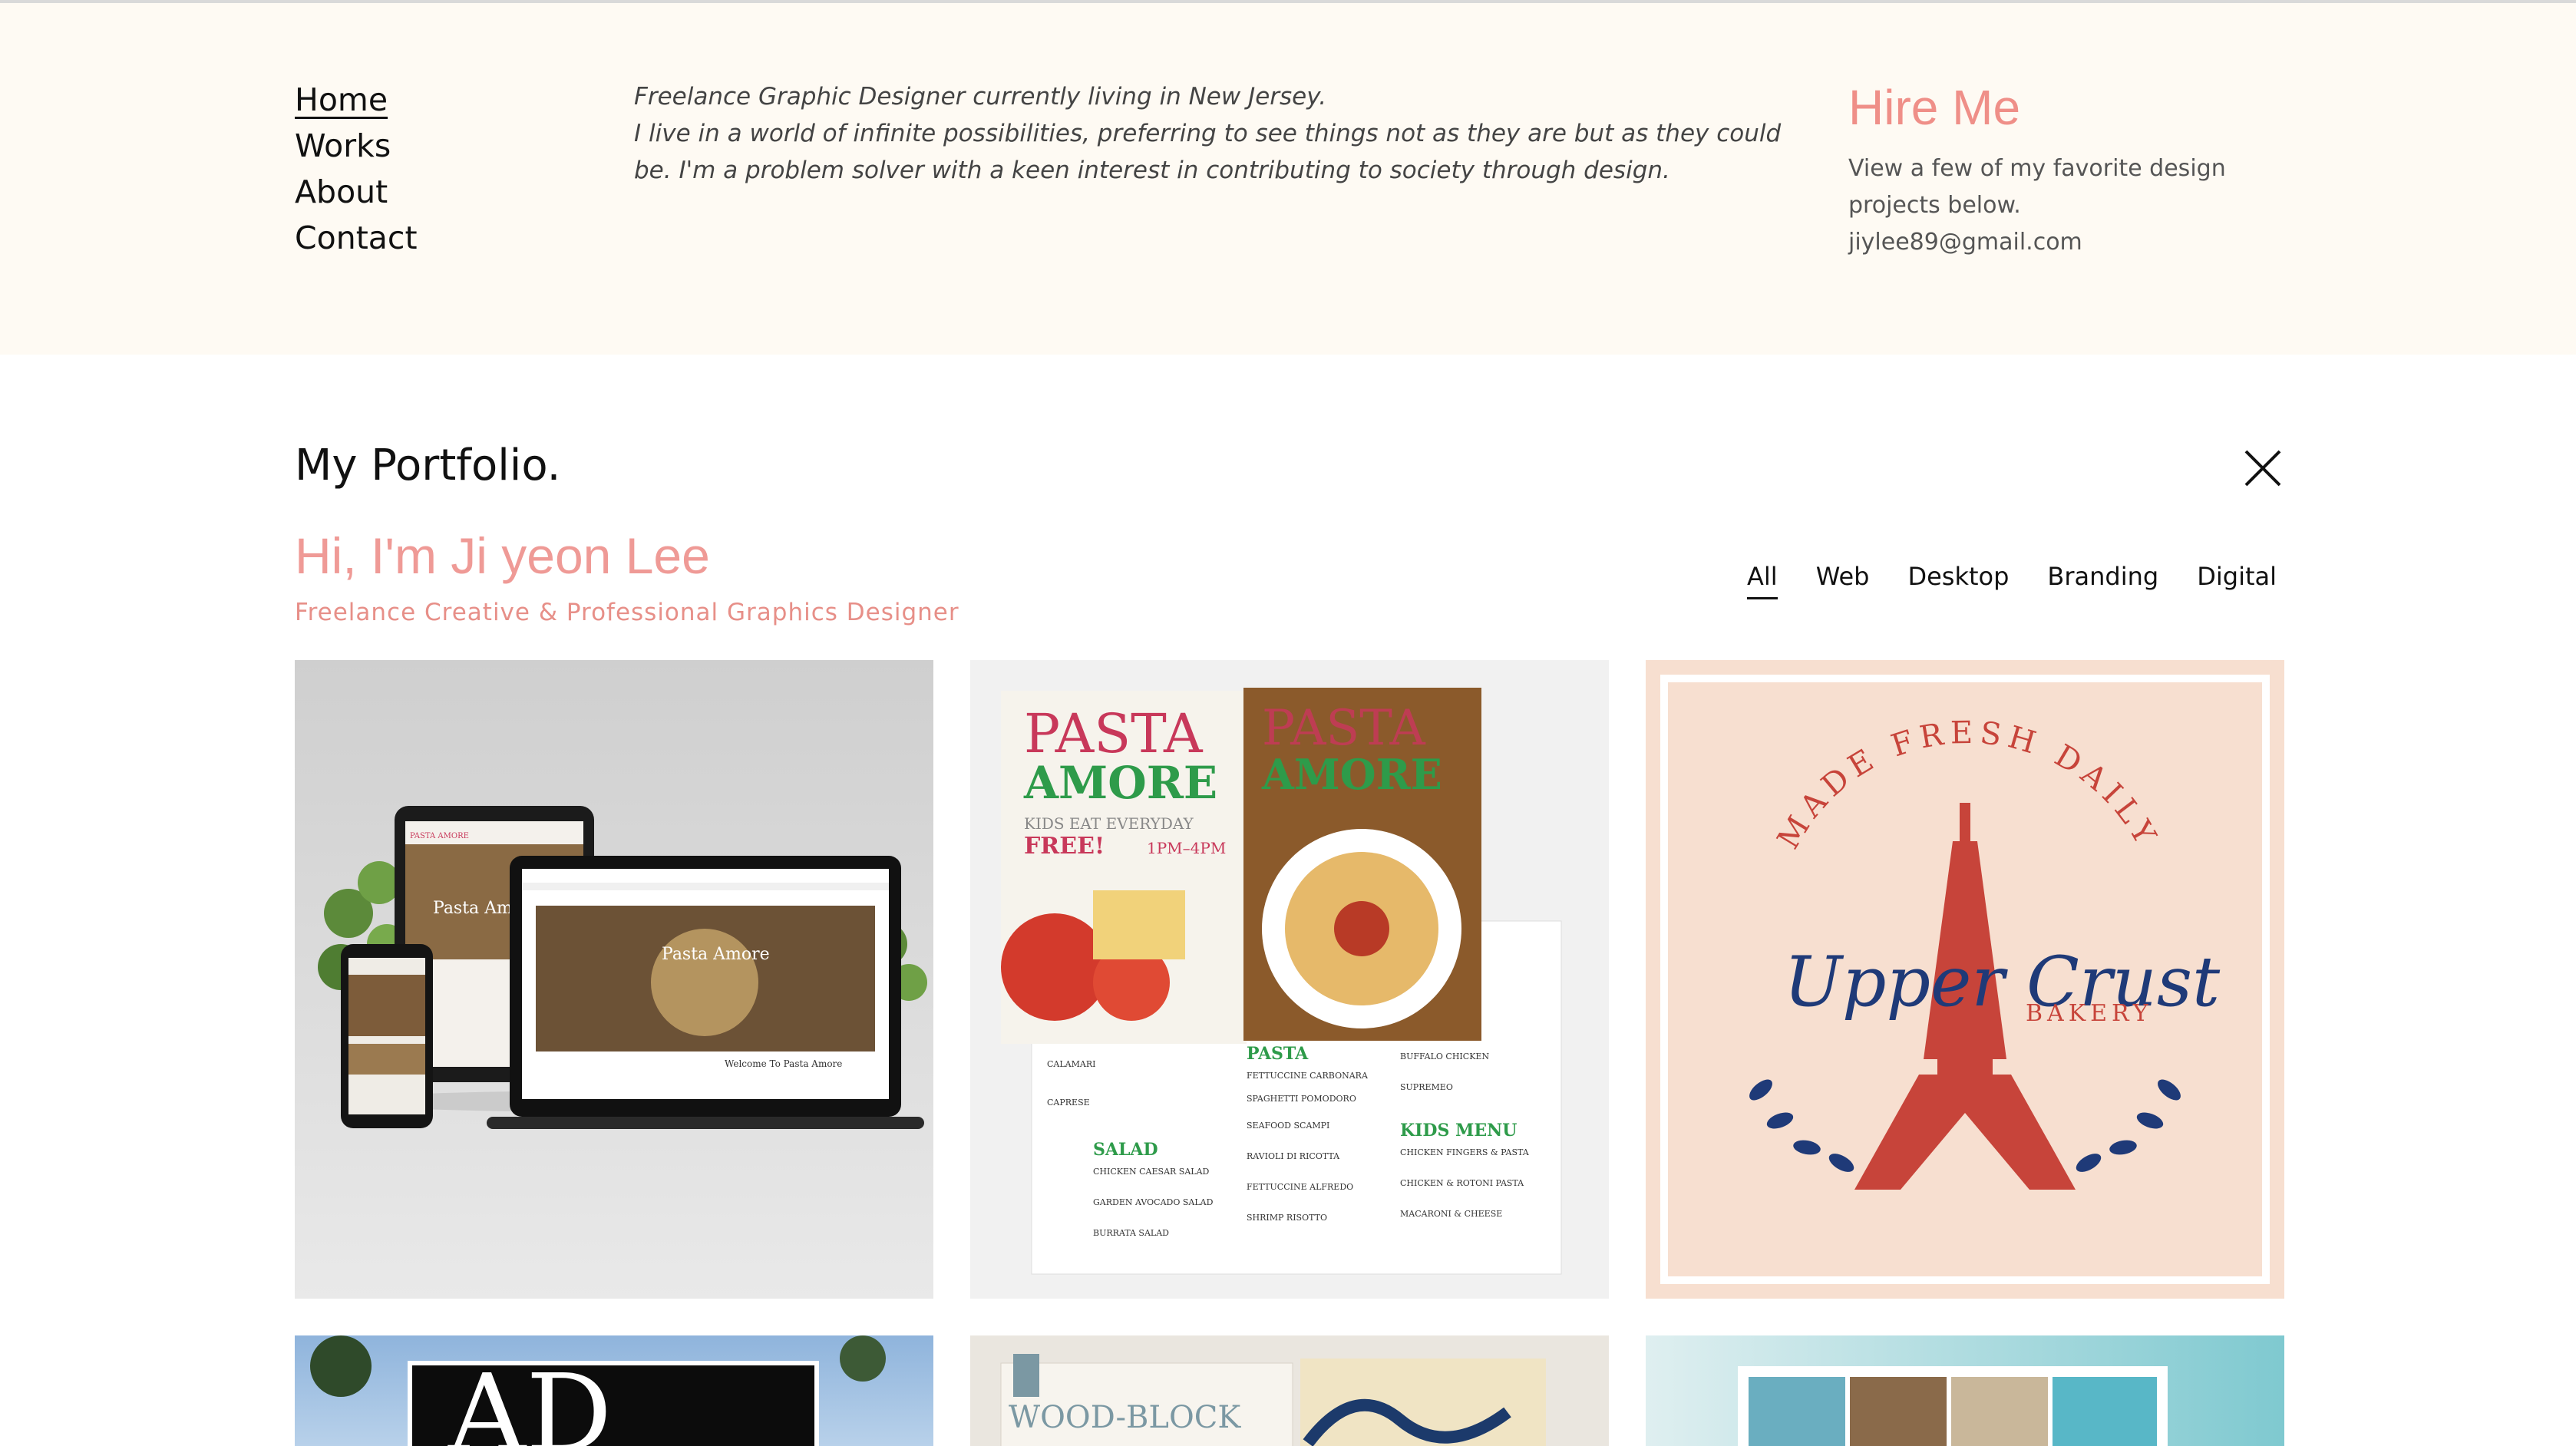 Image resolution: width=2576 pixels, height=1446 pixels. What do you see at coordinates (1965, 1390) in the screenshot?
I see `portfolio-item-travel` at bounding box center [1965, 1390].